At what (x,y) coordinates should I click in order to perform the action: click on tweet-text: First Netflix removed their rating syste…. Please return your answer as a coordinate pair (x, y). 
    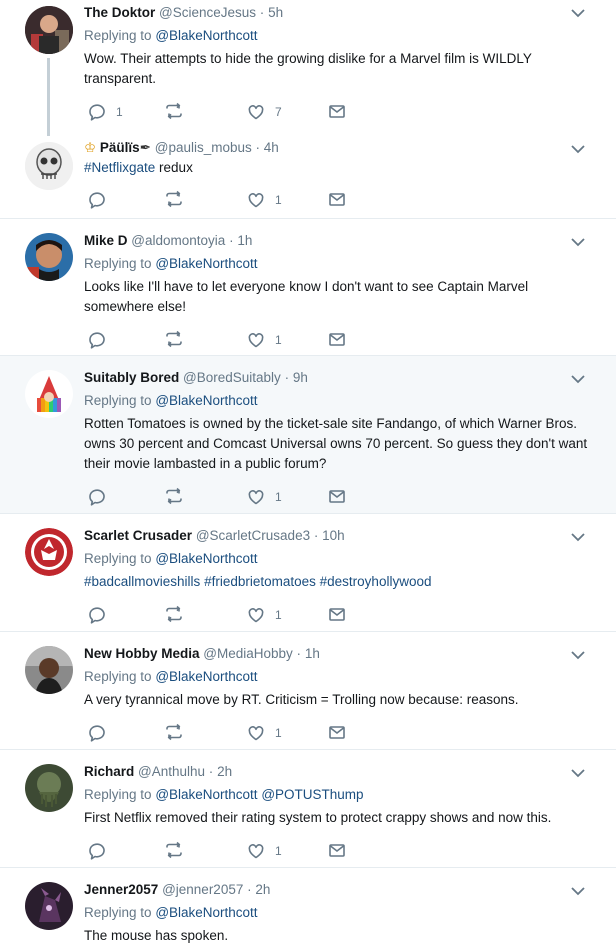
    Looking at the image, I should click on (318, 817).